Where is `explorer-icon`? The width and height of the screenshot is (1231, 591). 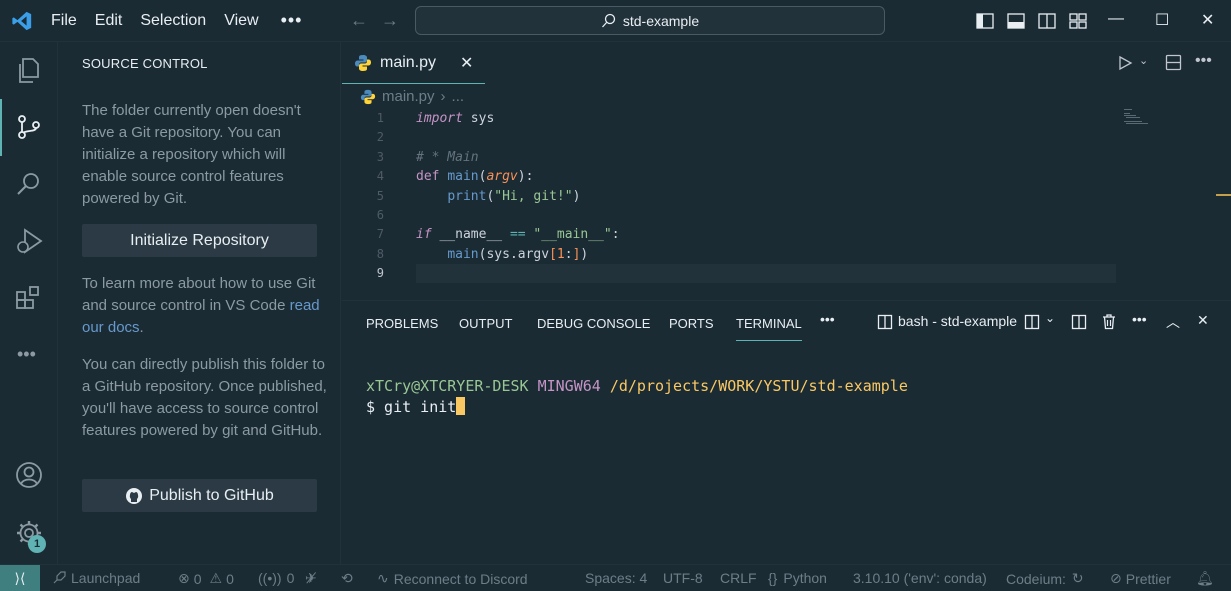 explorer-icon is located at coordinates (29, 70).